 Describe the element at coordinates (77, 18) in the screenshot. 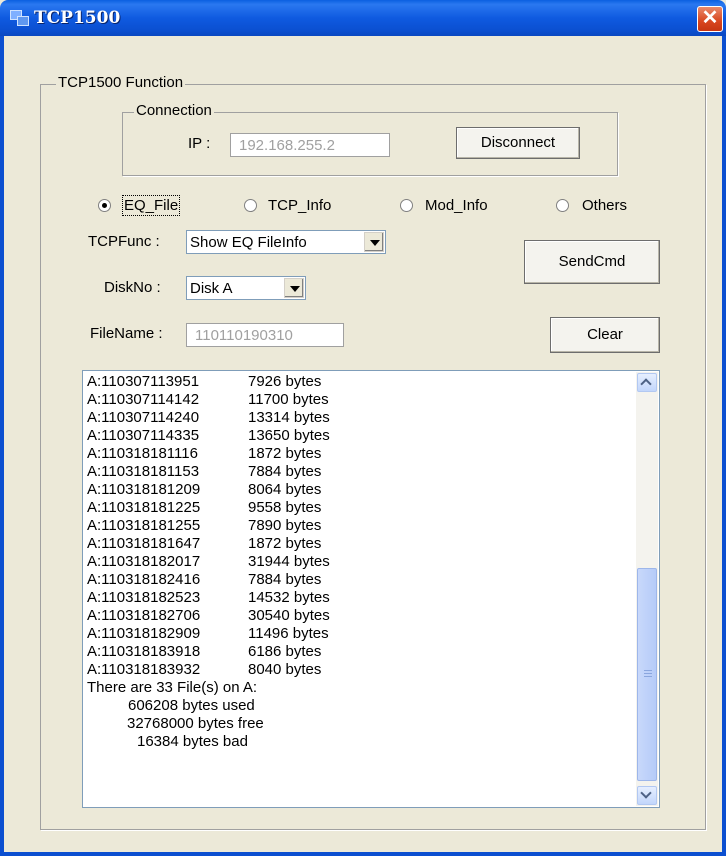

I see `window-title: TCP1500` at that location.